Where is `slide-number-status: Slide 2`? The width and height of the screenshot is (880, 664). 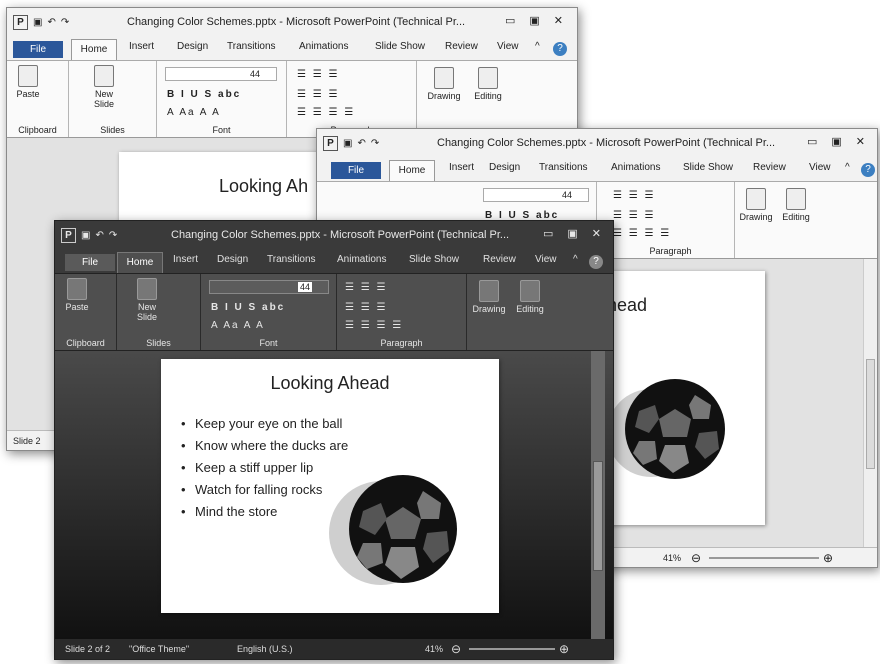 slide-number-status: Slide 2 is located at coordinates (27, 441).